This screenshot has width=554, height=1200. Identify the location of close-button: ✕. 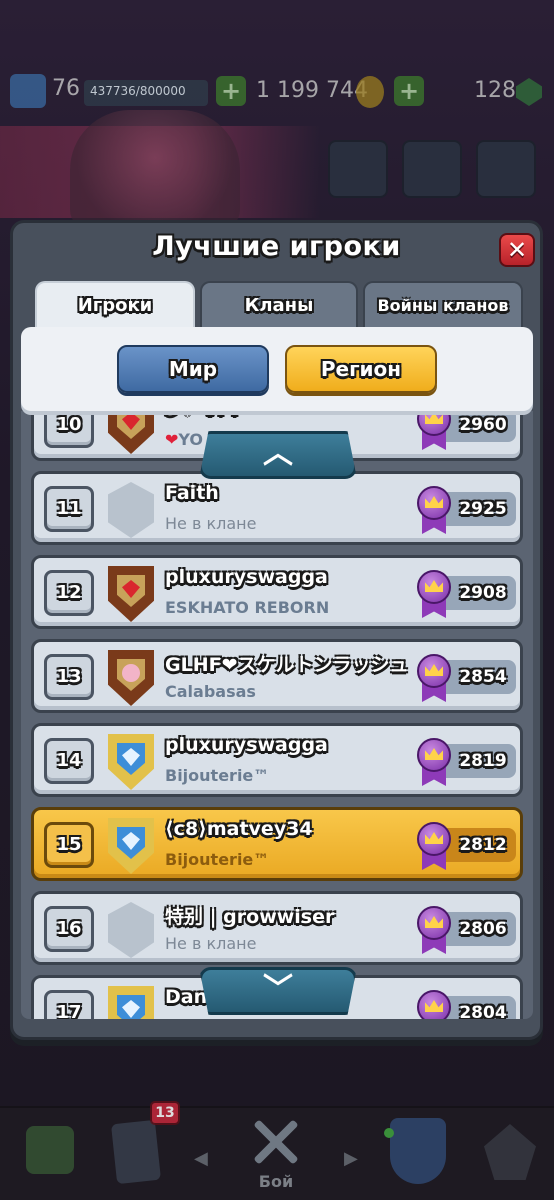
(517, 250).